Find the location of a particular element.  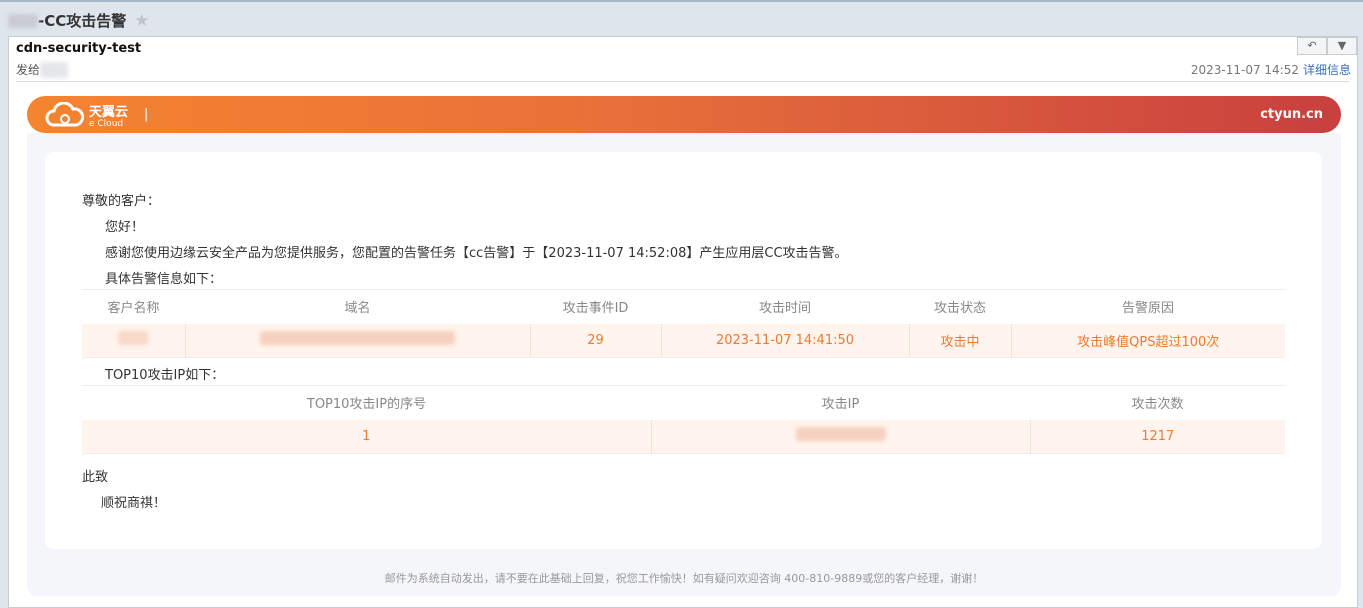

logo-en: e Cloud is located at coordinates (106, 123).